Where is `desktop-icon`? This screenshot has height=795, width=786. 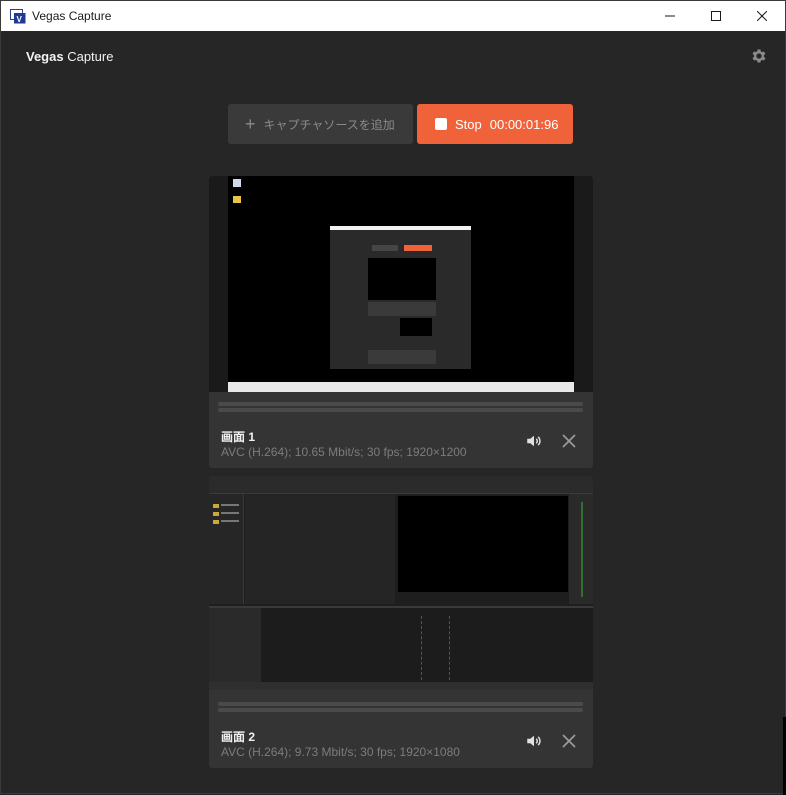 desktop-icon is located at coordinates (237, 183).